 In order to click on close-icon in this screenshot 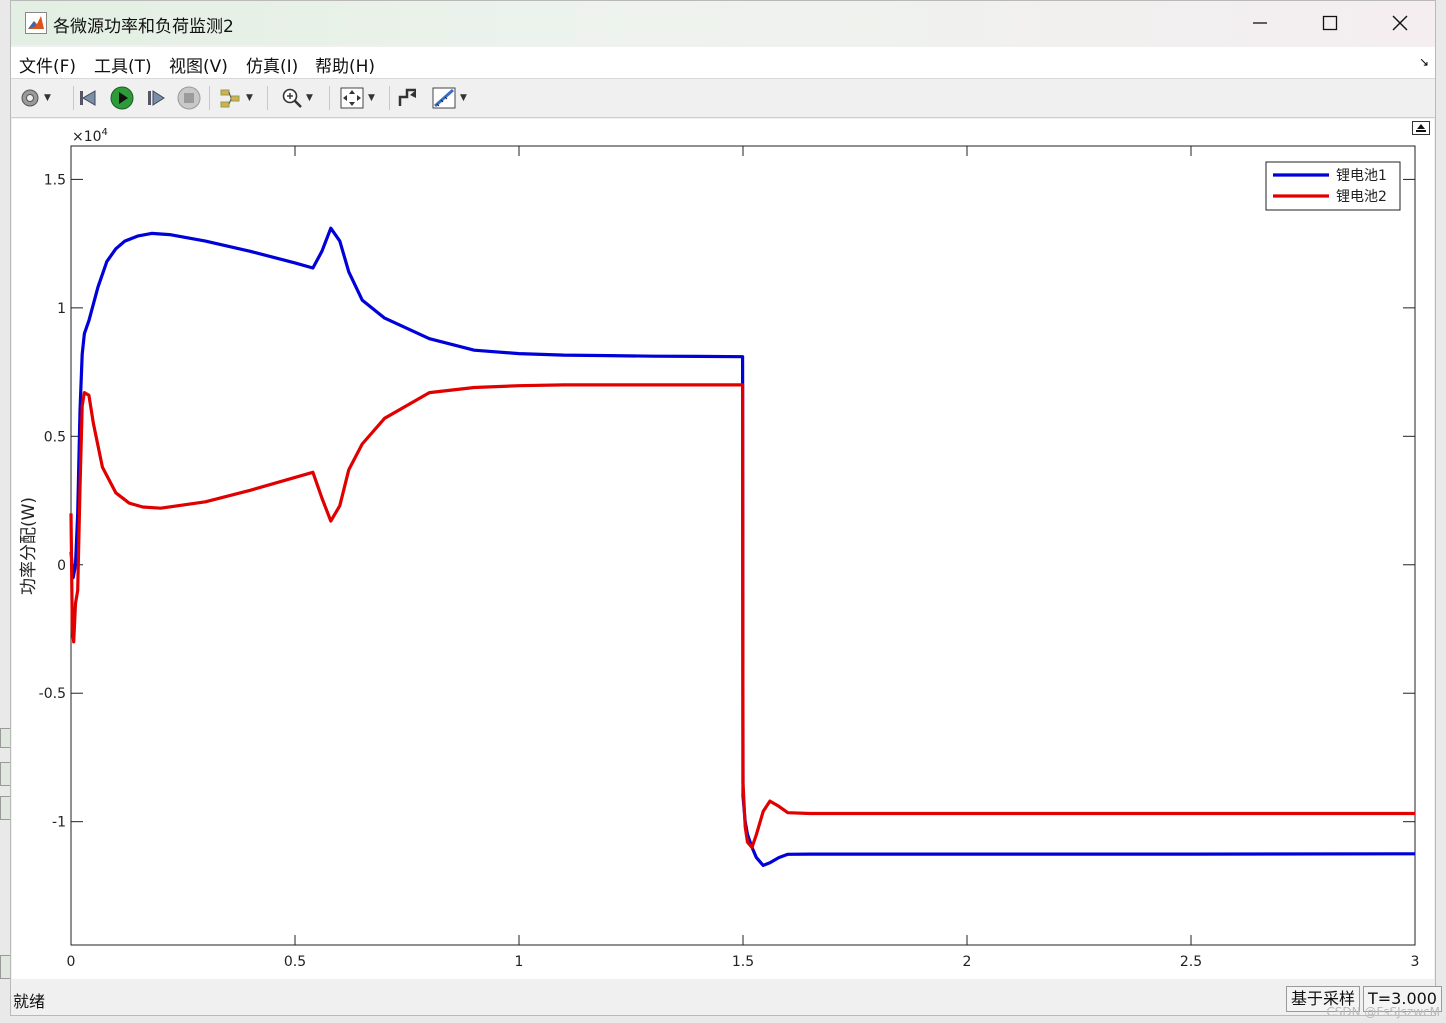, I will do `click(1400, 23)`.